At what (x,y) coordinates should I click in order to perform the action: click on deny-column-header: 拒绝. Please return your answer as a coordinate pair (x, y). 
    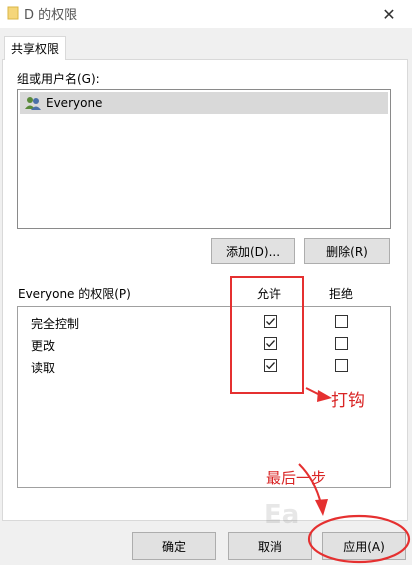
    Looking at the image, I should click on (341, 294).